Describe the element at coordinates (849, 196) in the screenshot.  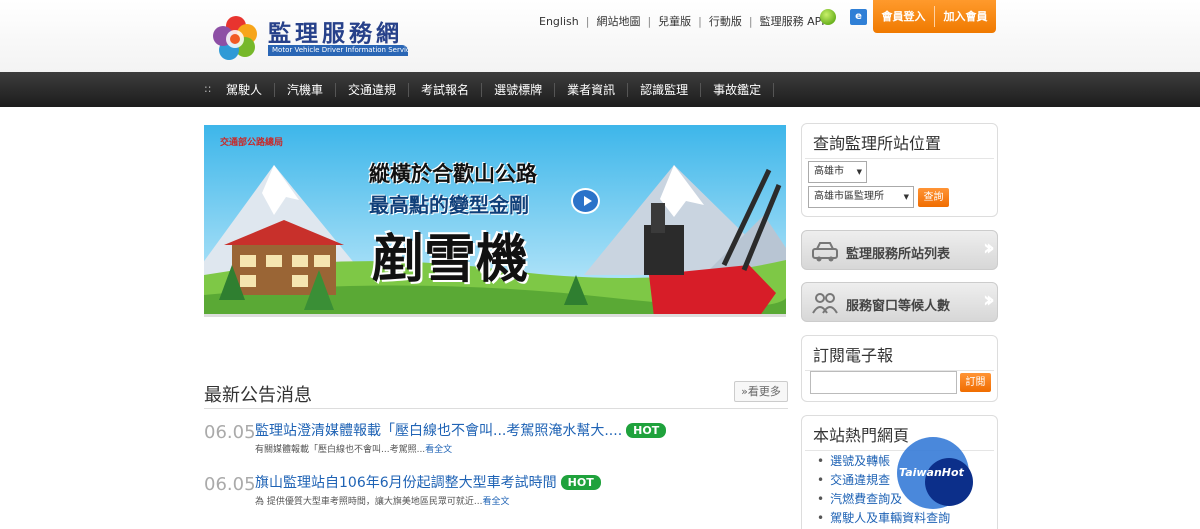
I see `office-select-value: 高雄市區監理所` at that location.